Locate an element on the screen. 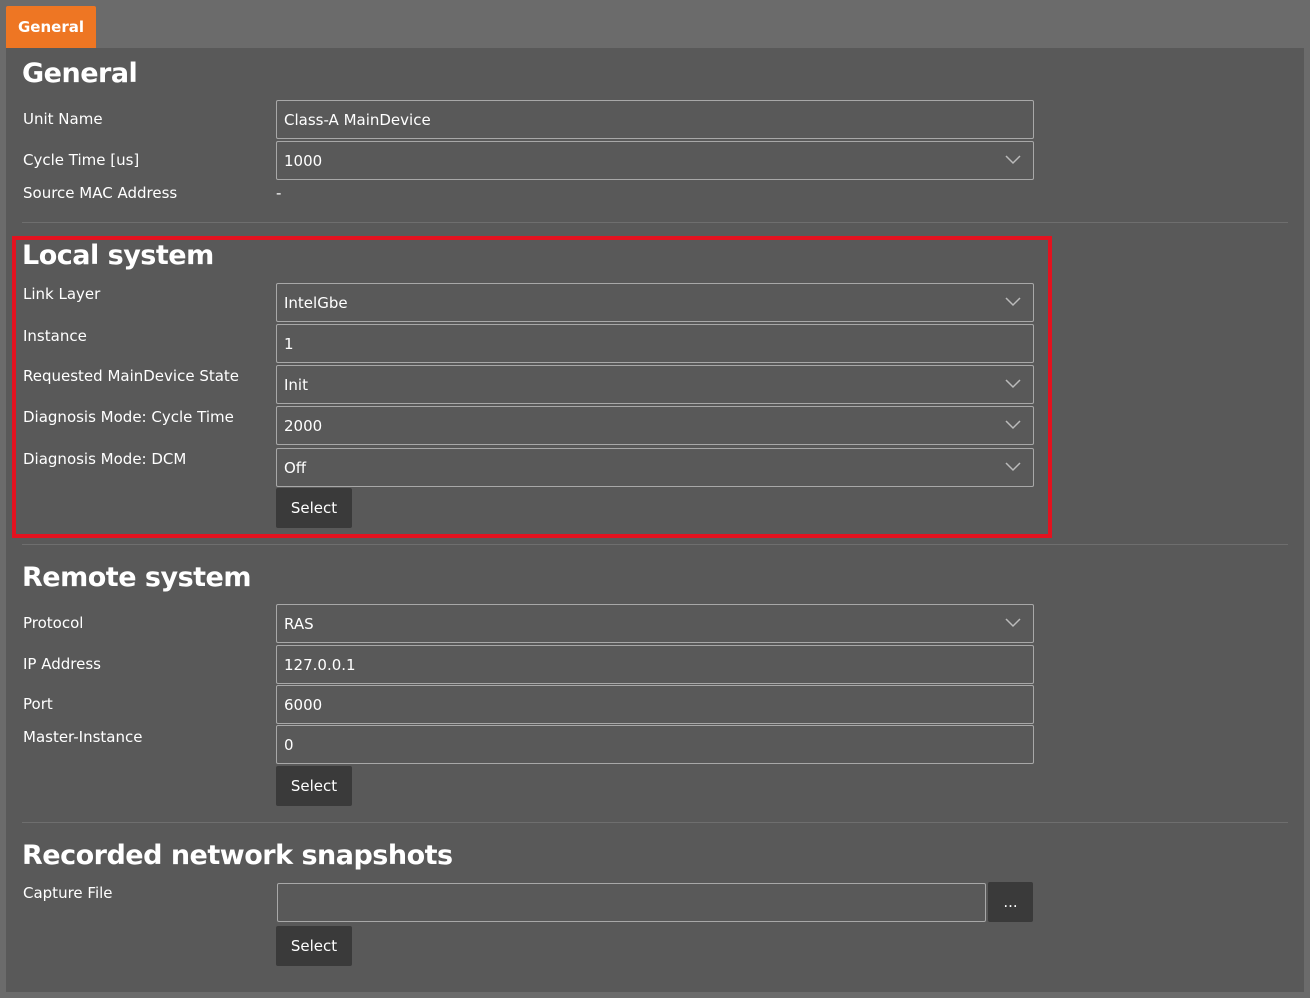  port-input is located at coordinates (655, 704).